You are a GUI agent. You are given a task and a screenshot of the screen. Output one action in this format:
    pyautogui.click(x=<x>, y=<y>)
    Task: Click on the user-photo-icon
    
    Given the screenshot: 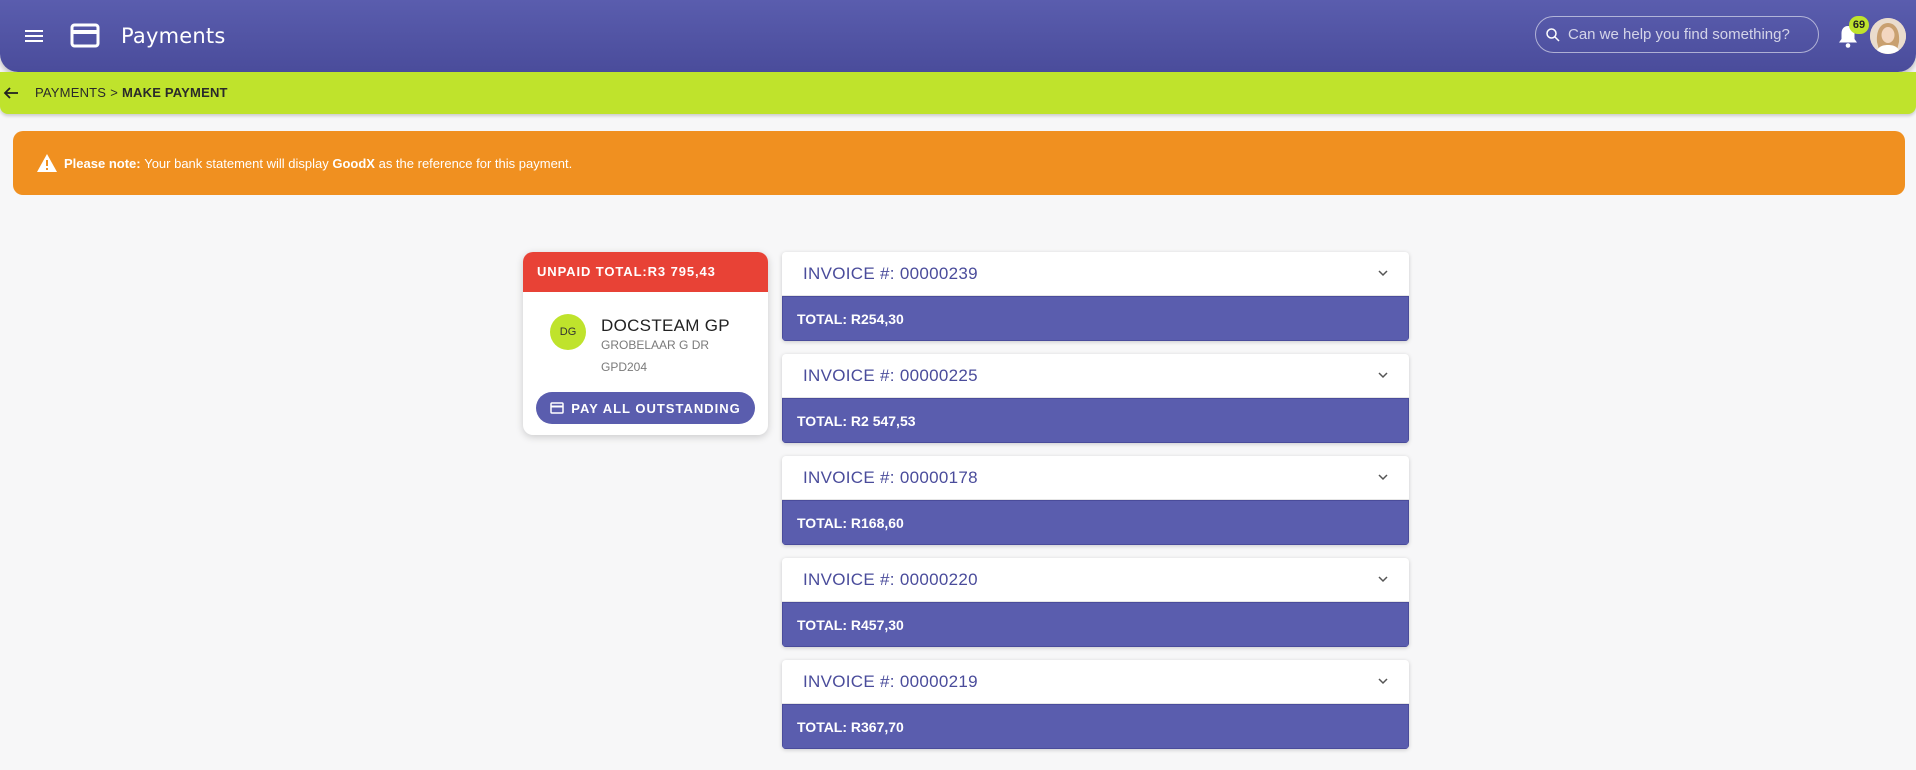 What is the action you would take?
    pyautogui.click(x=1888, y=36)
    